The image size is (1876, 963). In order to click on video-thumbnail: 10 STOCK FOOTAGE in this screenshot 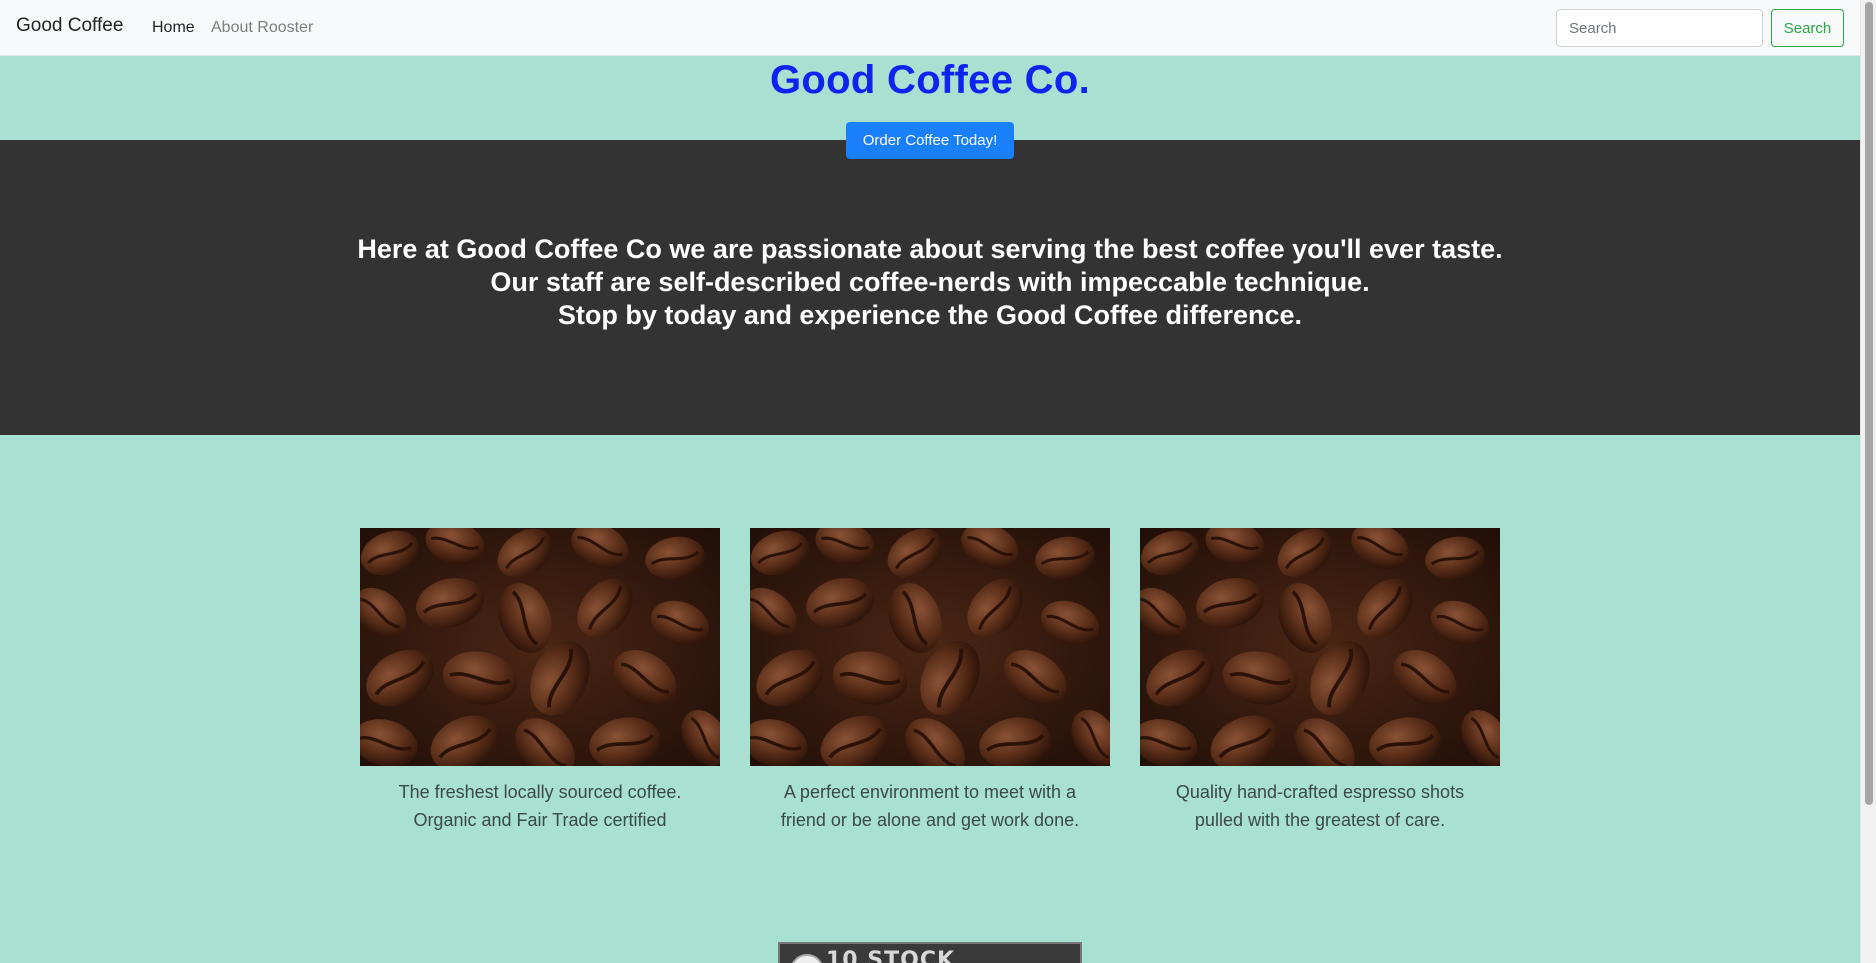, I will do `click(930, 952)`.